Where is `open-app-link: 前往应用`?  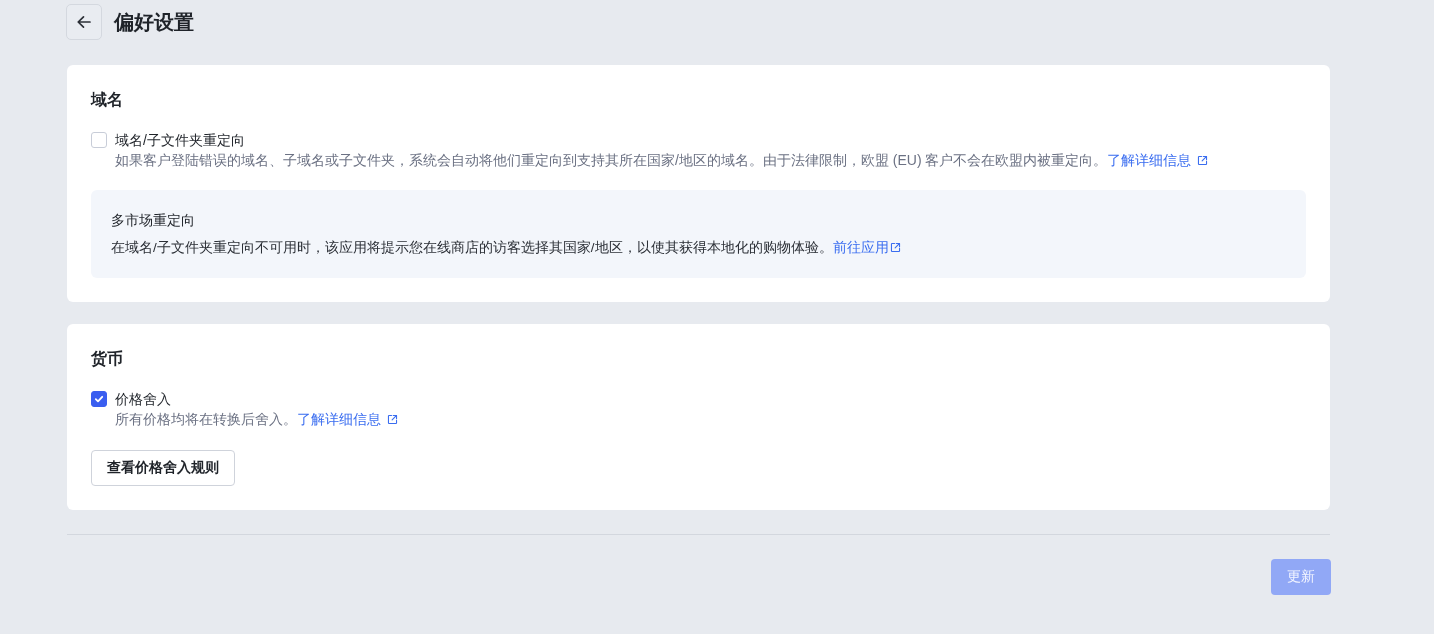
open-app-link: 前往应用 is located at coordinates (866, 247).